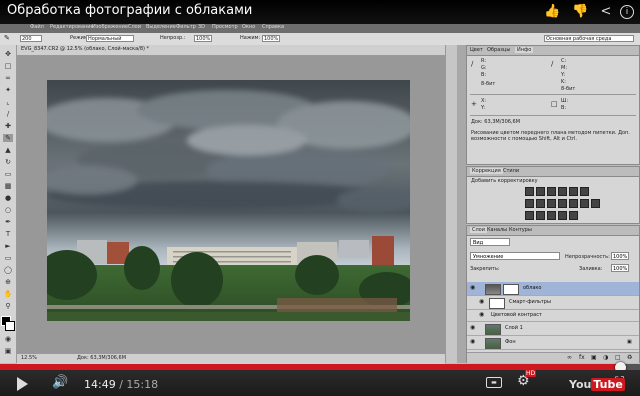 The image size is (640, 396). I want to click on menu-item-filter: Фильтр, so click(186, 27).